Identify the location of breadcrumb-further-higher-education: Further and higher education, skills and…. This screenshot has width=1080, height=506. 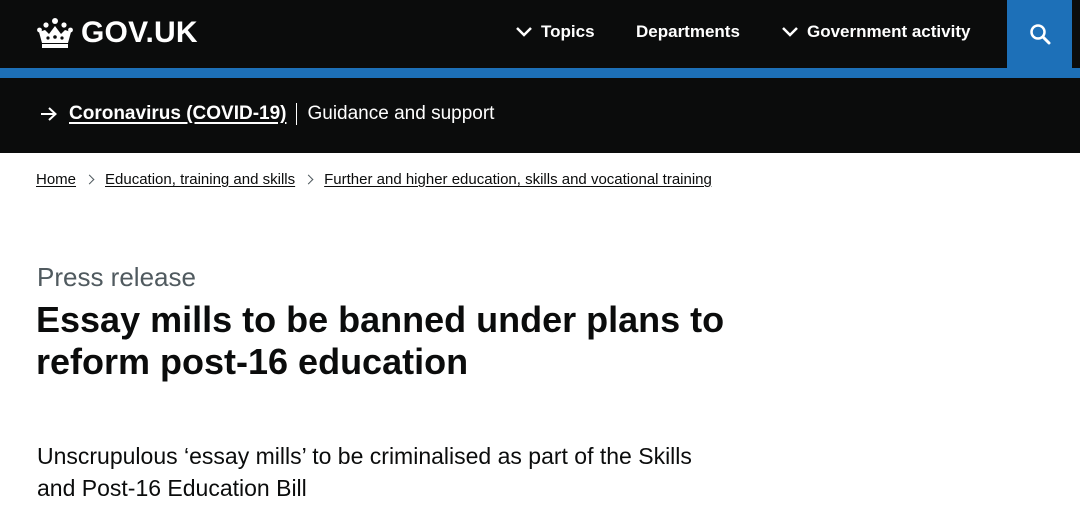
(518, 179).